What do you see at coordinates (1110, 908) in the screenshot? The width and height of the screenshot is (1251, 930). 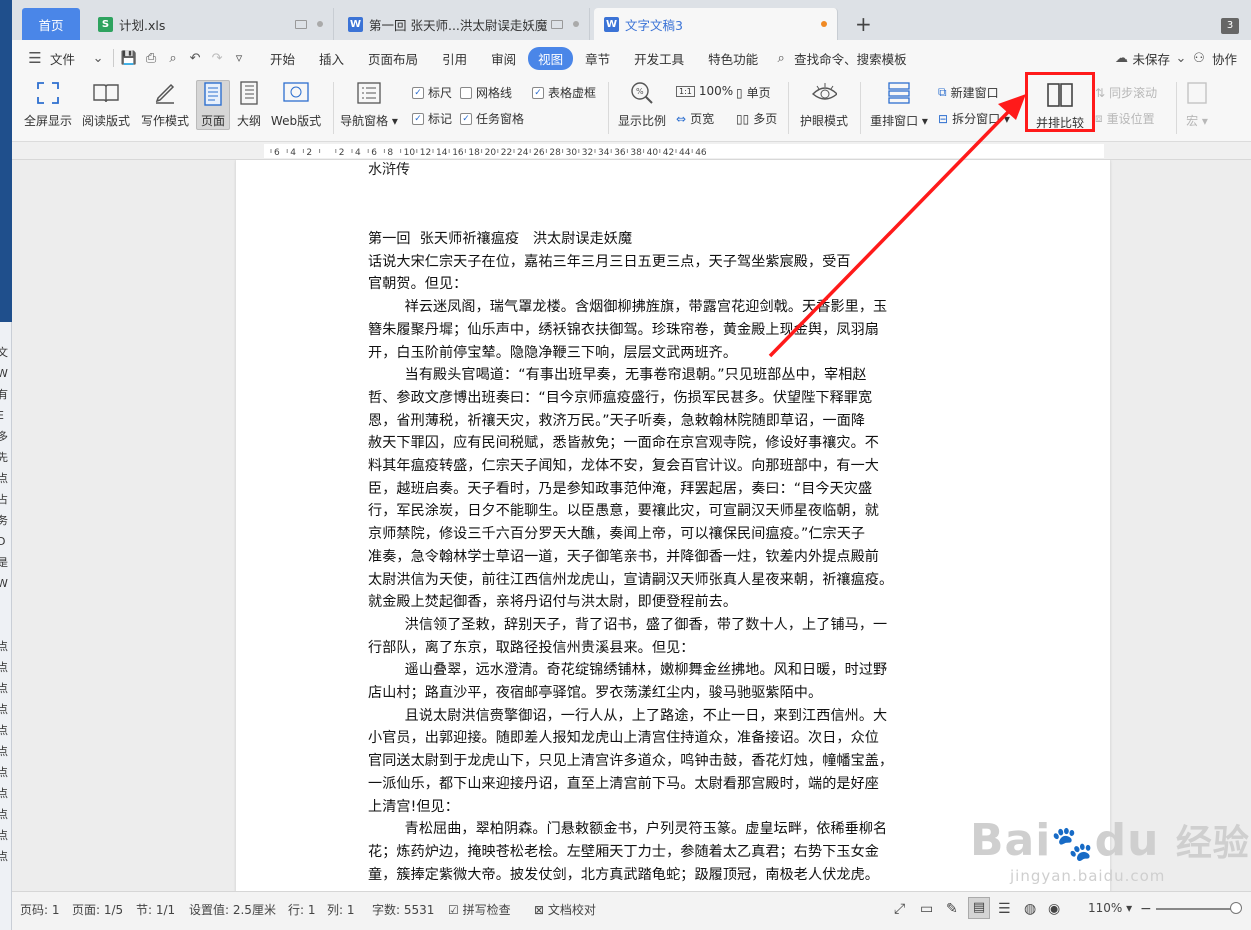 I see `zoom-level: 110% ▾` at bounding box center [1110, 908].